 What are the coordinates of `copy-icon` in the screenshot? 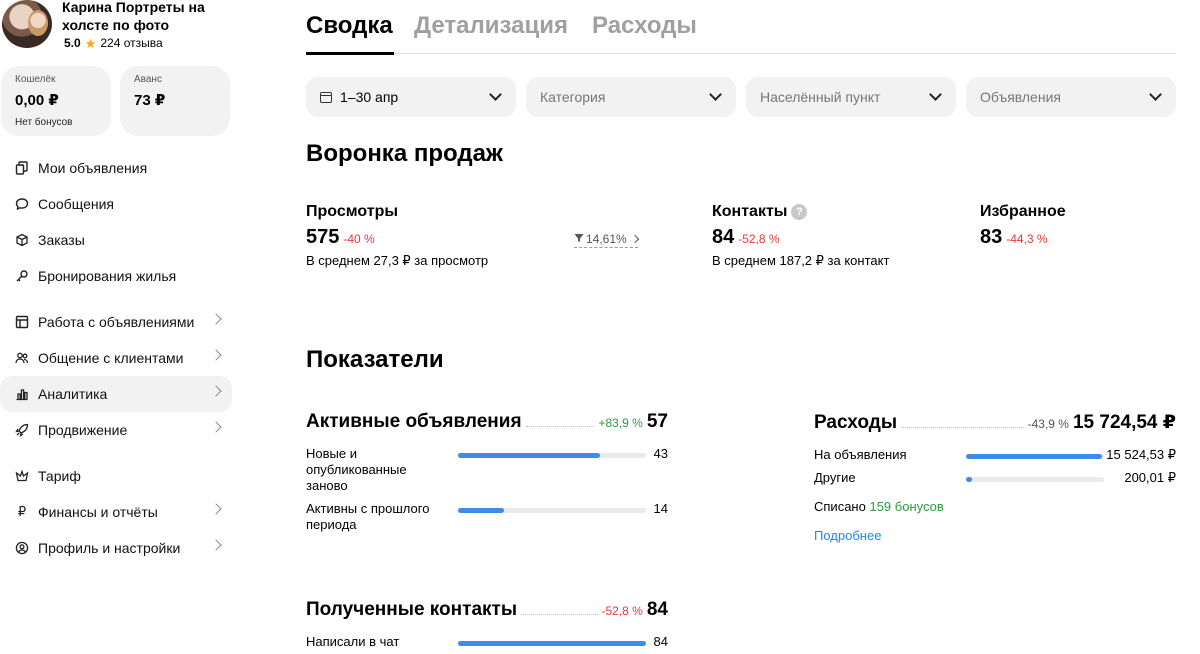 It's located at (22, 168).